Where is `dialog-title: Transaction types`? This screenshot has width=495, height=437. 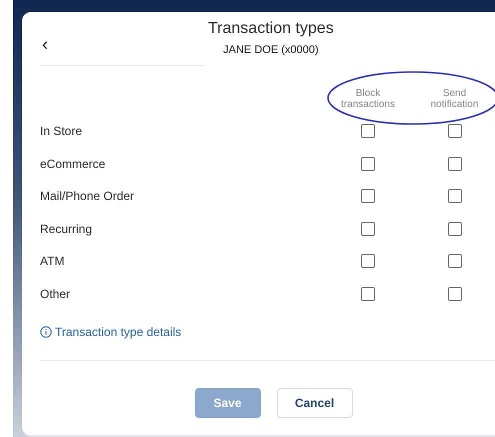 dialog-title: Transaction types is located at coordinates (271, 29).